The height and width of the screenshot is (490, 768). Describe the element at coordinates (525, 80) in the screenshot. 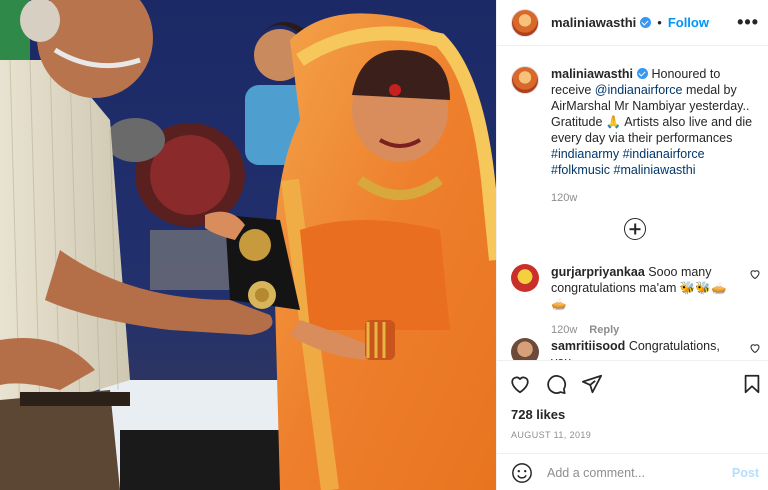

I see `caption-author-avatar` at that location.